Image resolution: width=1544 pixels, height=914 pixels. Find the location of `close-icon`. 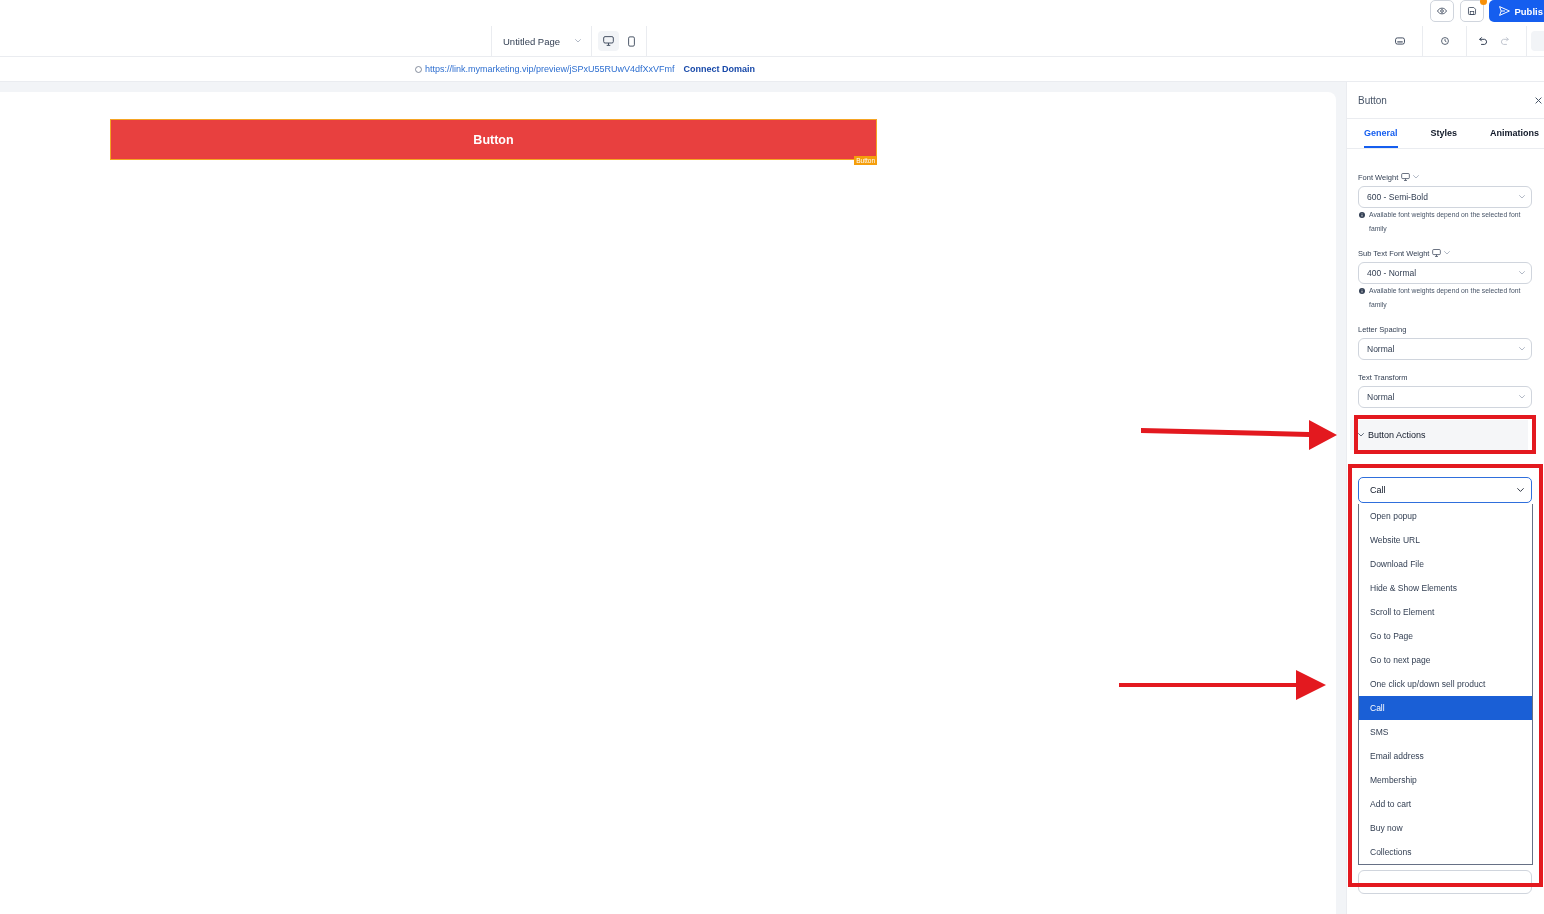

close-icon is located at coordinates (1538, 100).